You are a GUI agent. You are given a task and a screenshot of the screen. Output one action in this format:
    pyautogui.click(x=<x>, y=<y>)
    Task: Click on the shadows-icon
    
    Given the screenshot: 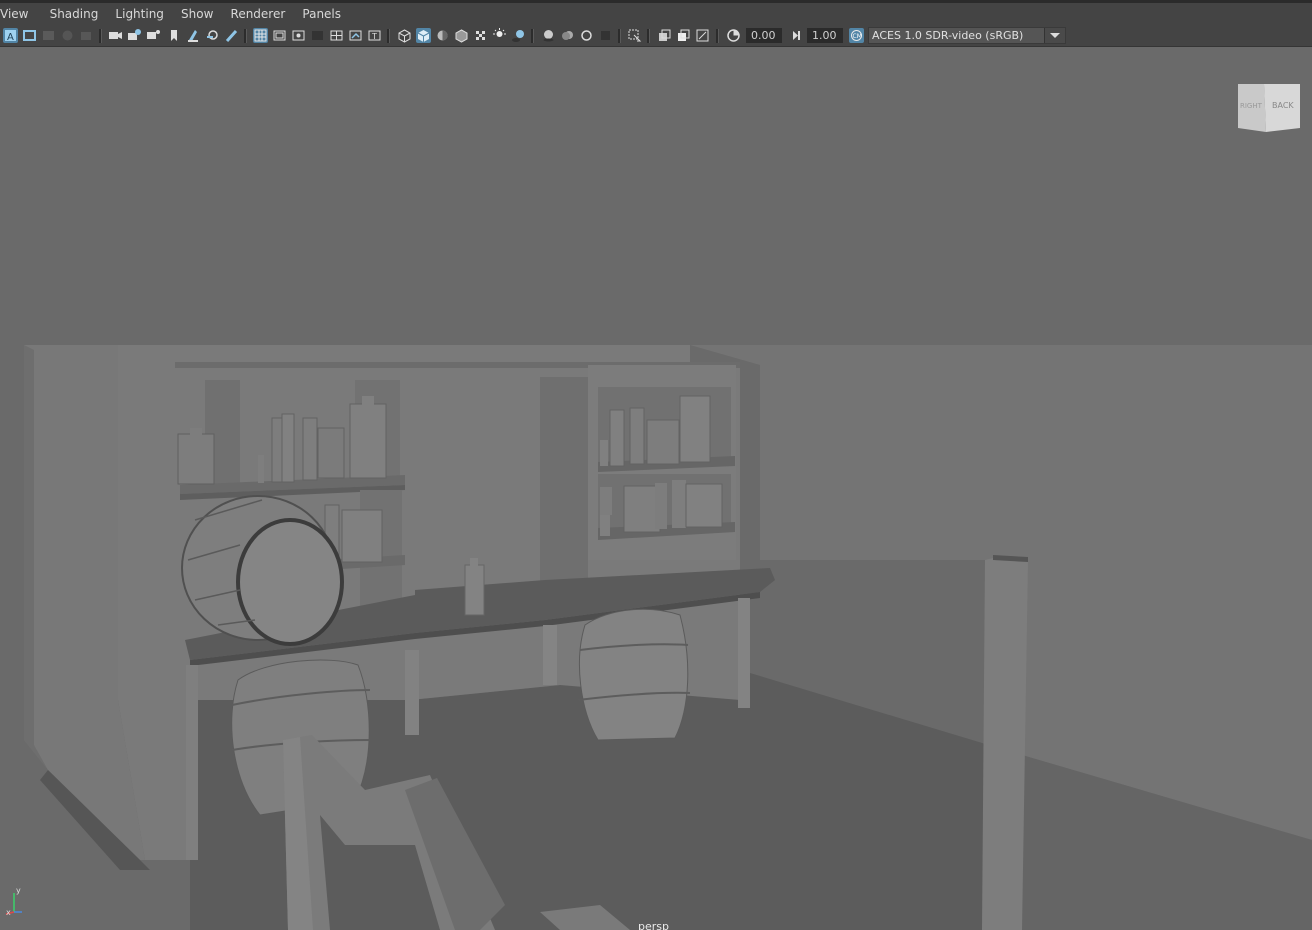 What is the action you would take?
    pyautogui.click(x=518, y=35)
    